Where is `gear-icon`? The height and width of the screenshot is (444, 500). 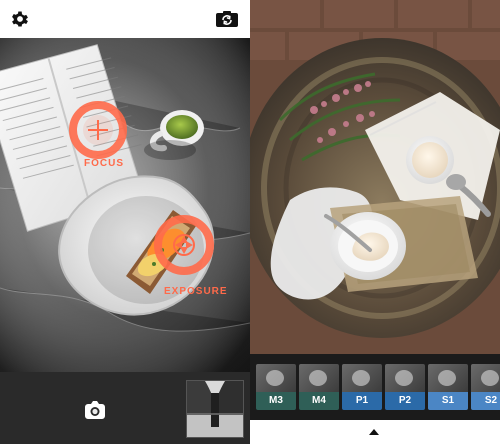 gear-icon is located at coordinates (20, 19).